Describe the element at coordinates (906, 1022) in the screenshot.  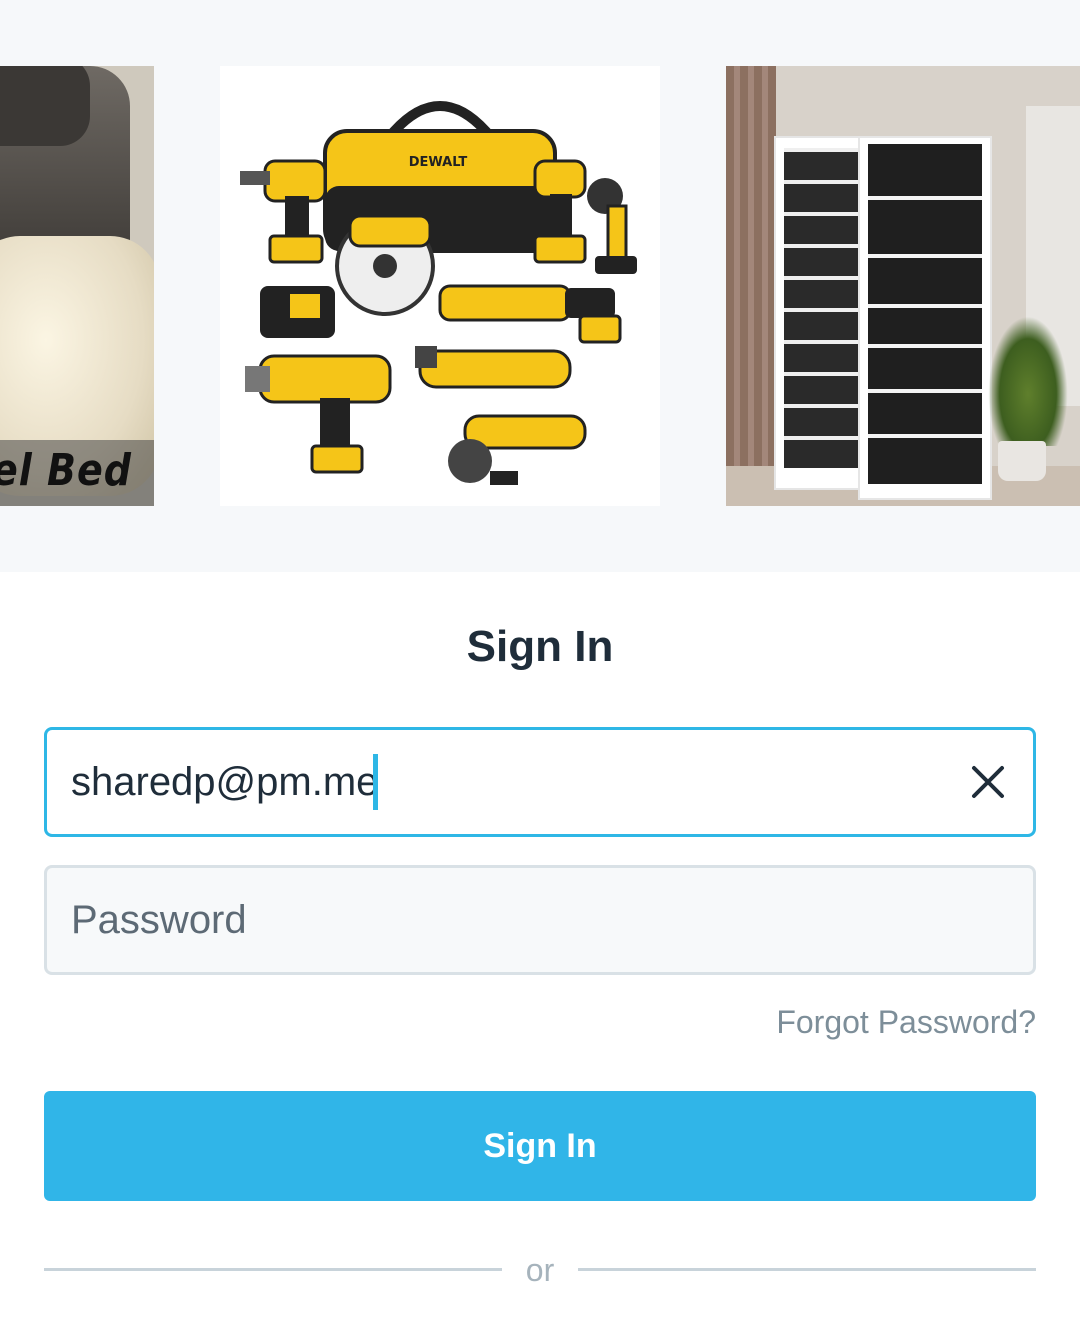
I see `forgot-password-link: Forgot Password?` at that location.